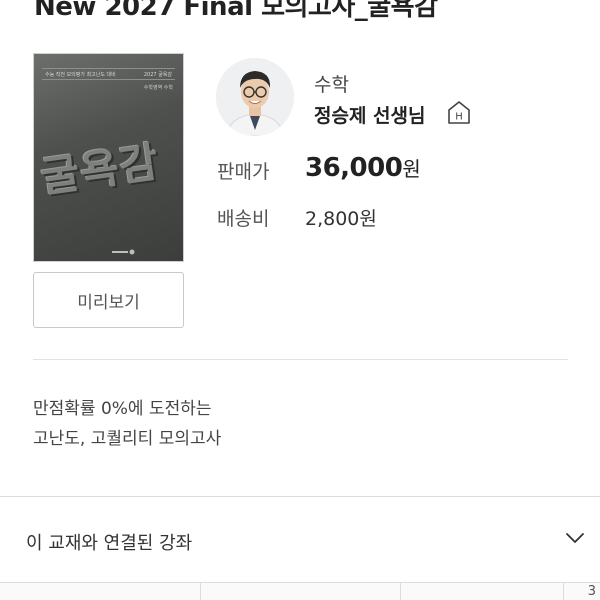 The image size is (600, 600). Describe the element at coordinates (243, 219) in the screenshot. I see `shipping-label: 배송비` at that location.